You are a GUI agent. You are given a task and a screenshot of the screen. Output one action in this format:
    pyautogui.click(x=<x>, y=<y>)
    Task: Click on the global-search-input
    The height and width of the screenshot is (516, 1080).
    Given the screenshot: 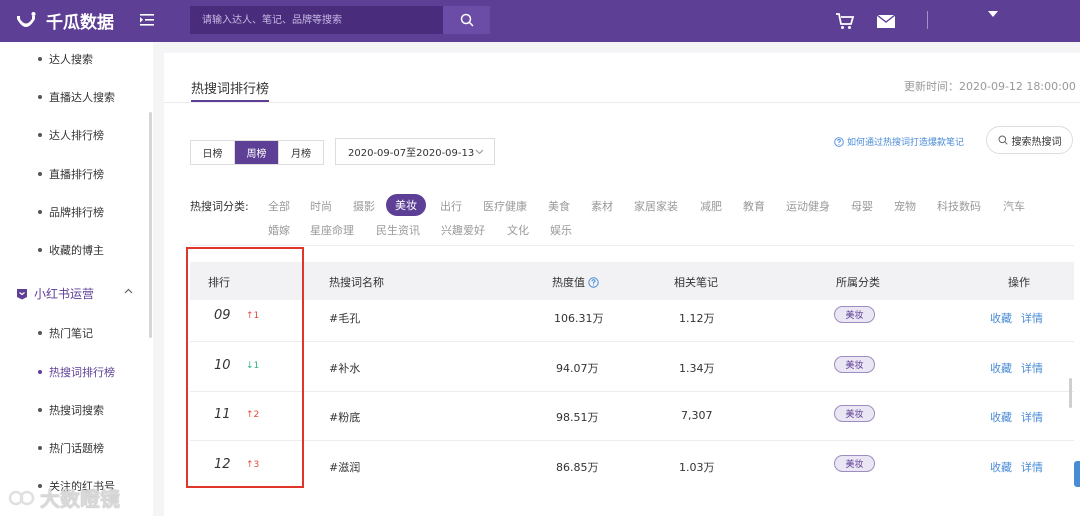 What is the action you would take?
    pyautogui.click(x=316, y=20)
    